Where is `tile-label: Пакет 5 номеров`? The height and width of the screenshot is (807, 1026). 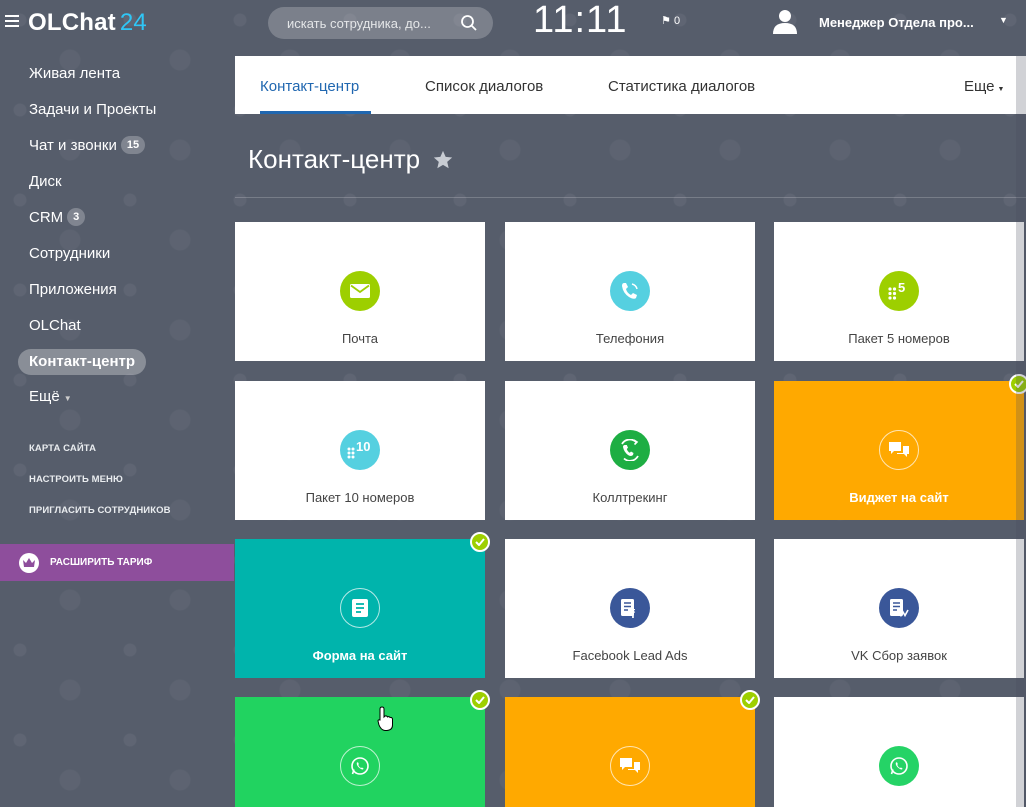
tile-label: Пакет 5 номеров is located at coordinates (899, 338).